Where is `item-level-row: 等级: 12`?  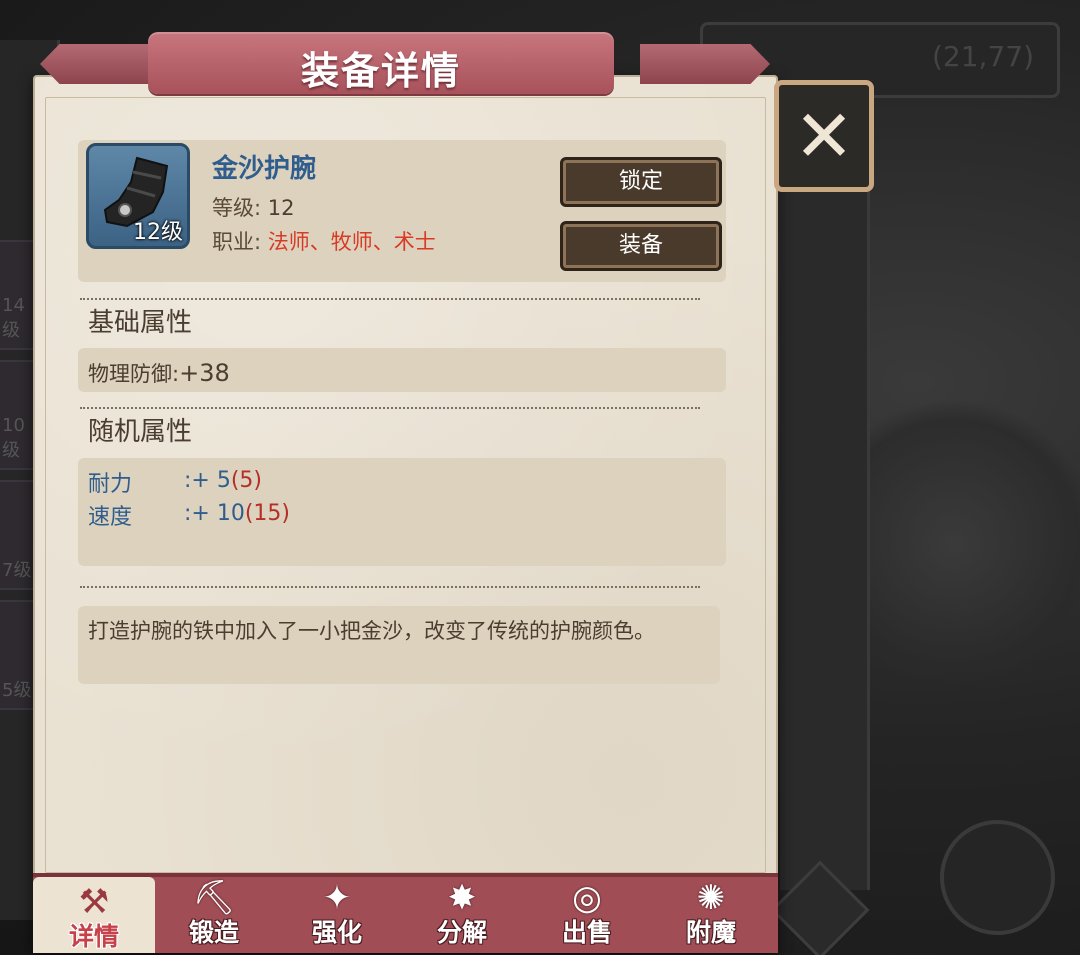 item-level-row: 等级: 12 is located at coordinates (253, 207).